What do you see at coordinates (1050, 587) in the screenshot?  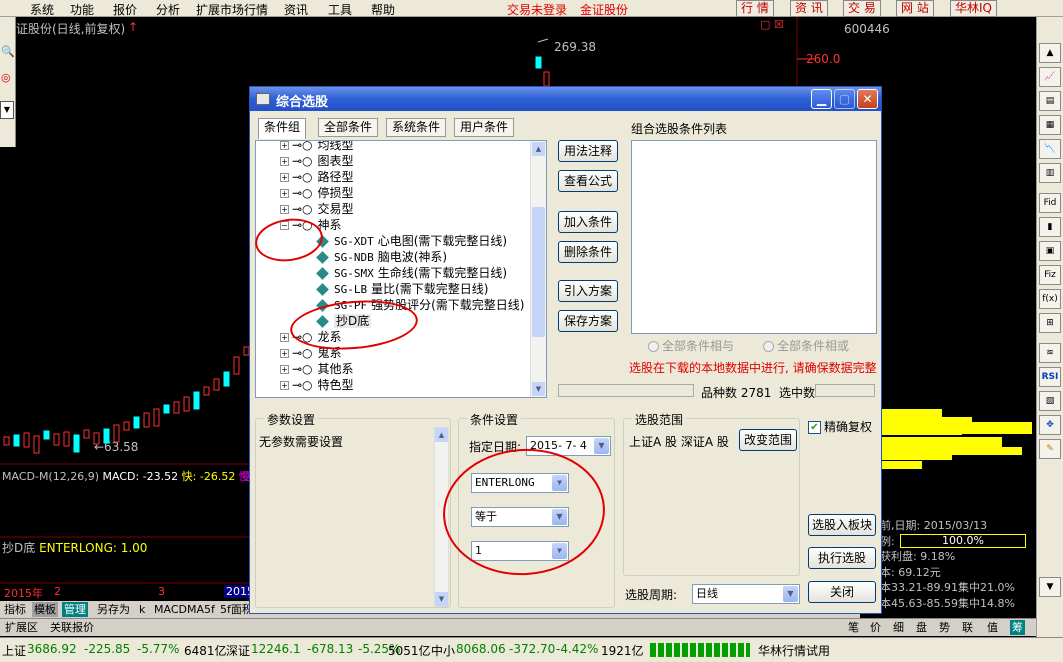 I see `rail-down-arrow-icon: ▼` at bounding box center [1050, 587].